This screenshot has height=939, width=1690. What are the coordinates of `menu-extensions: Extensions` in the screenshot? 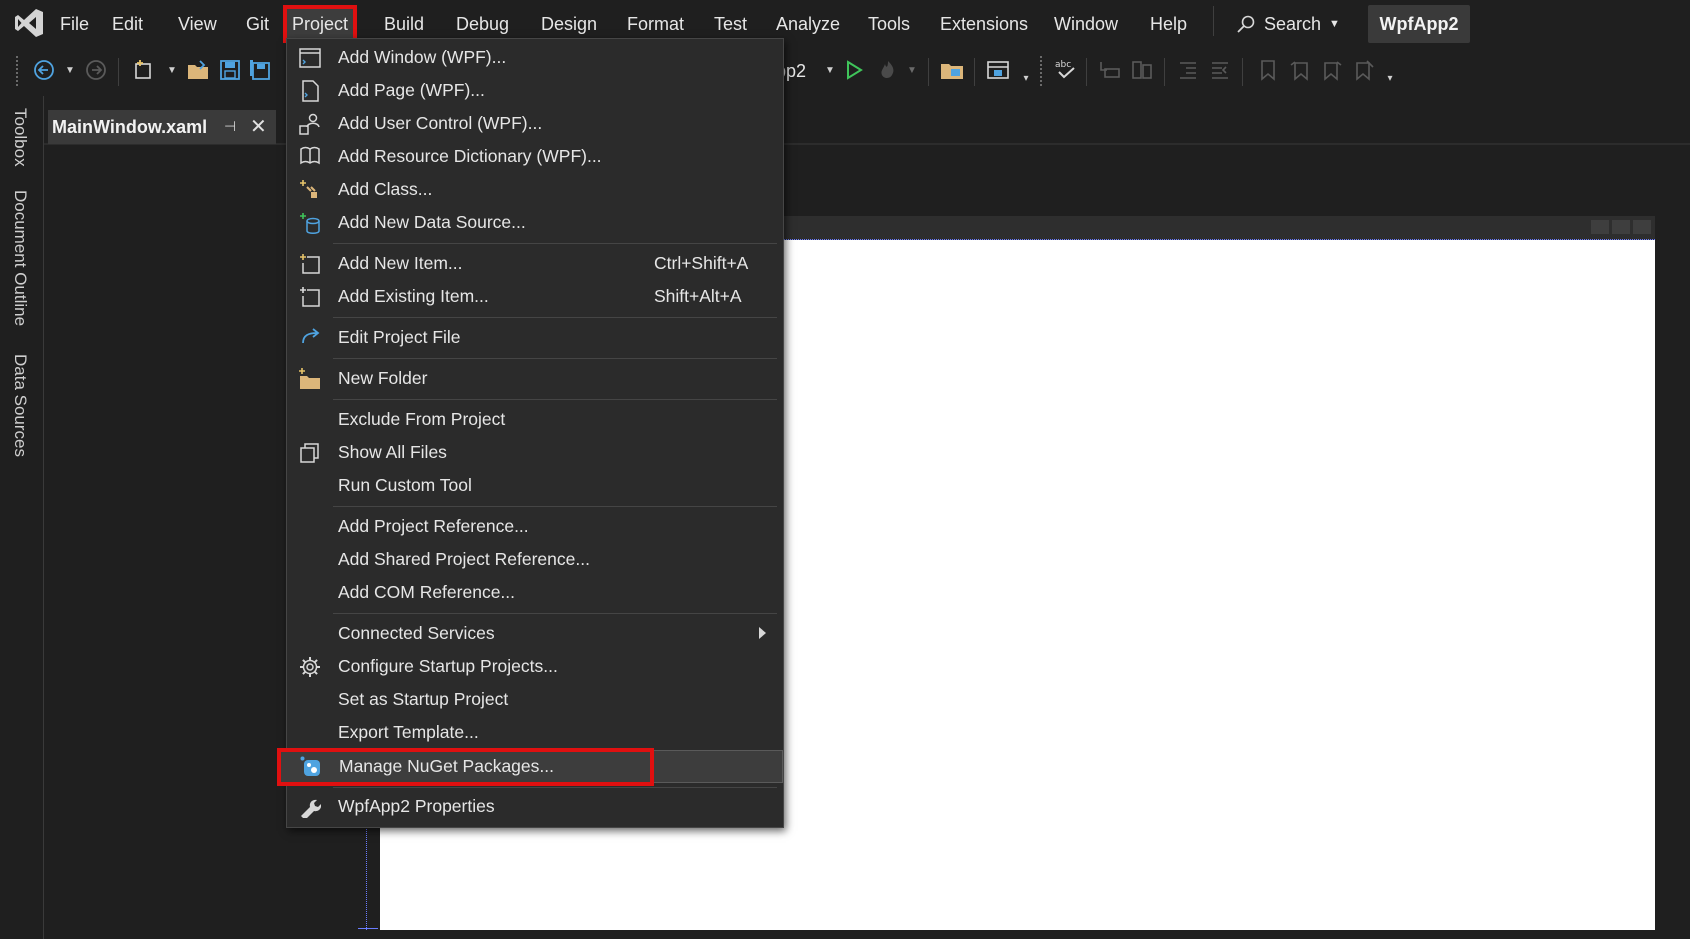 It's located at (984, 24).